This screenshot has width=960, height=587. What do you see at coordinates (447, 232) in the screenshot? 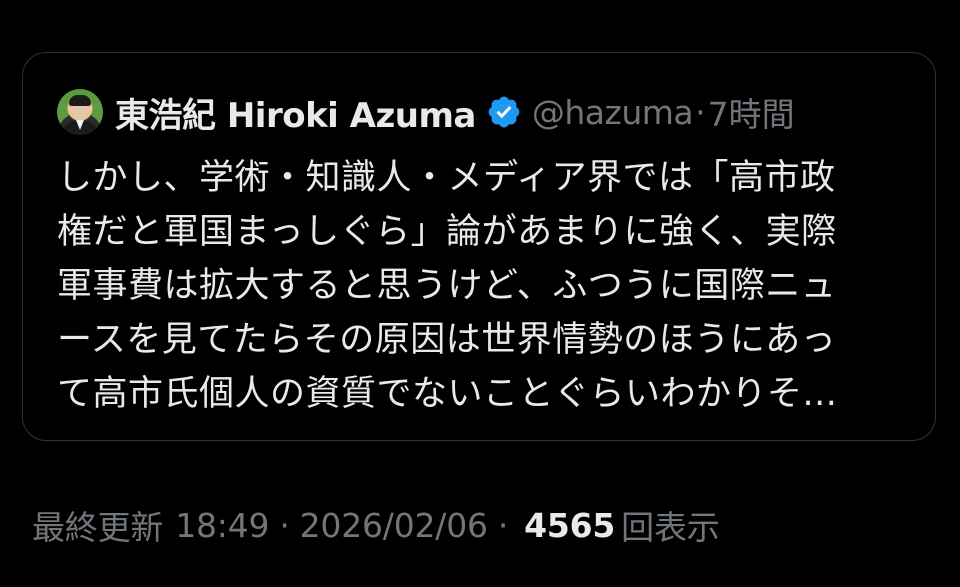
I see `post-text-line: 権だと軍国まっしぐら」論があまりに強く、実際` at bounding box center [447, 232].